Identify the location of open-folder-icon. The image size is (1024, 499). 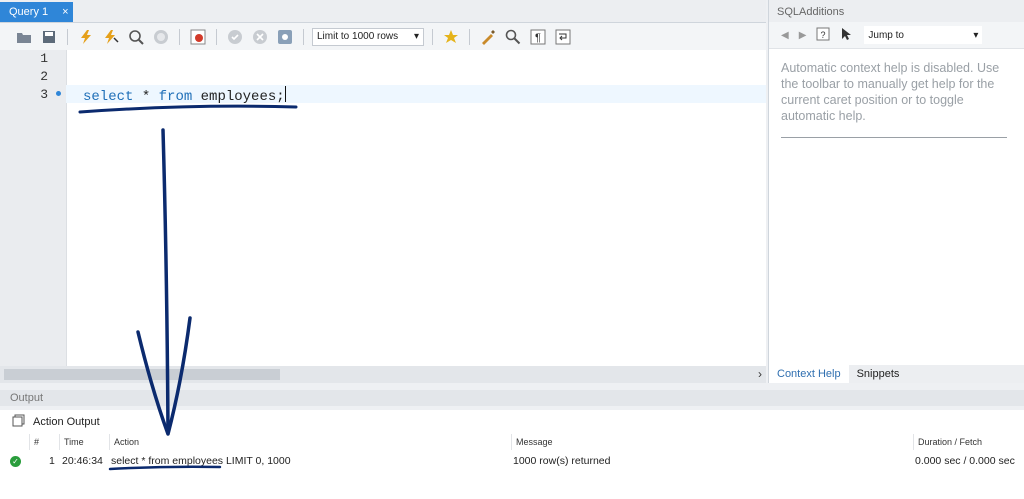
(24, 37).